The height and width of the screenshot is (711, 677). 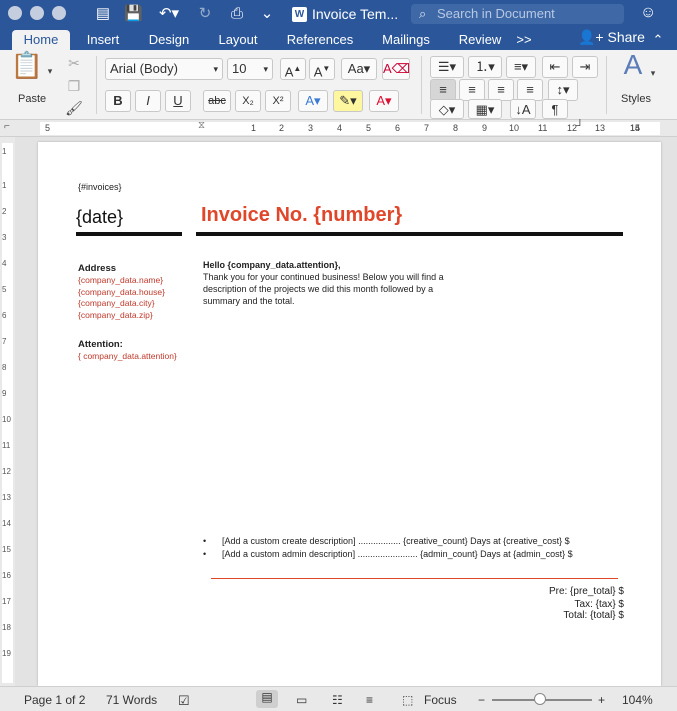 I want to click on align-center-button: ≡, so click(x=472, y=90).